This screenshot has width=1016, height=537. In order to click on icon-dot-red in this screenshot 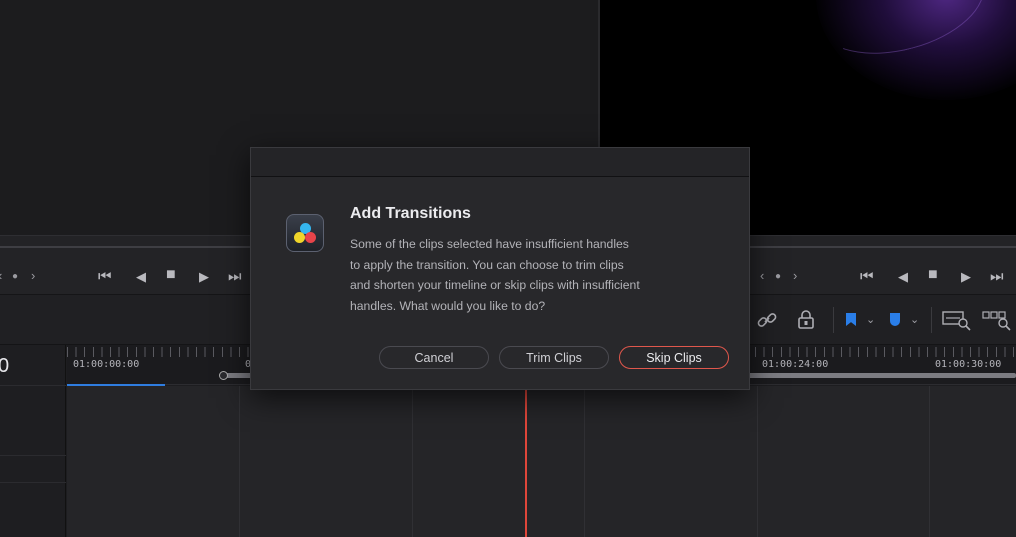, I will do `click(310, 237)`.